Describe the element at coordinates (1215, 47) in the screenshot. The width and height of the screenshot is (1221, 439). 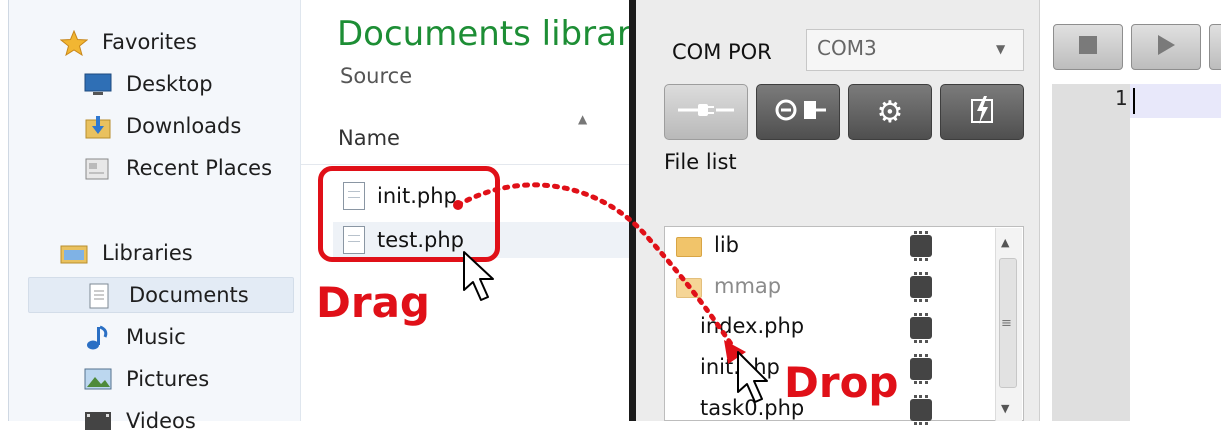
I see `next-button` at that location.